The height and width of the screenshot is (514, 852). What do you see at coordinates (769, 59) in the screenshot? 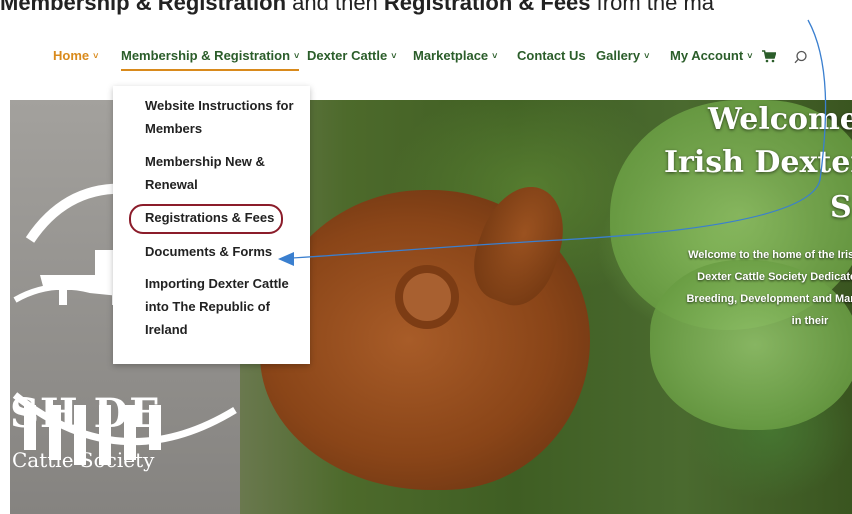
I see `cart-icon` at bounding box center [769, 59].